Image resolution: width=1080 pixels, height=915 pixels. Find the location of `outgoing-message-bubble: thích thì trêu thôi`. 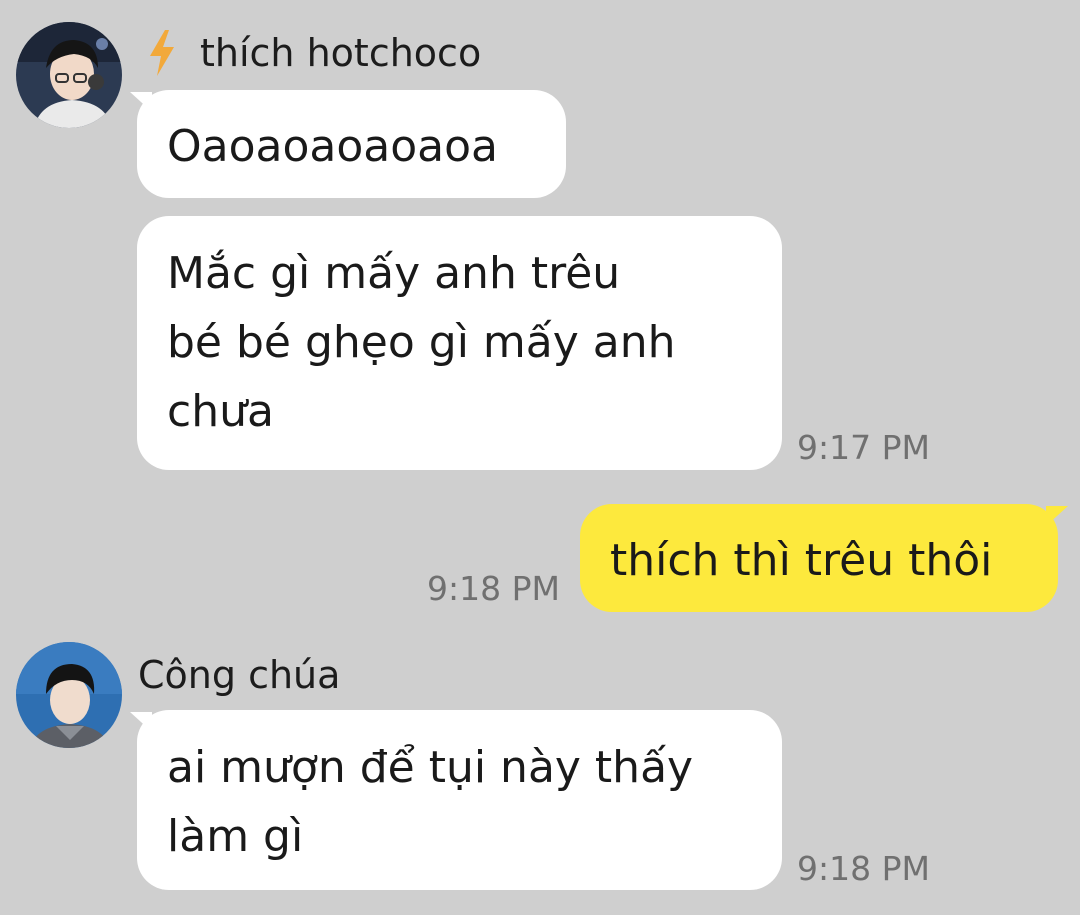

outgoing-message-bubble: thích thì trêu thôi is located at coordinates (819, 558).